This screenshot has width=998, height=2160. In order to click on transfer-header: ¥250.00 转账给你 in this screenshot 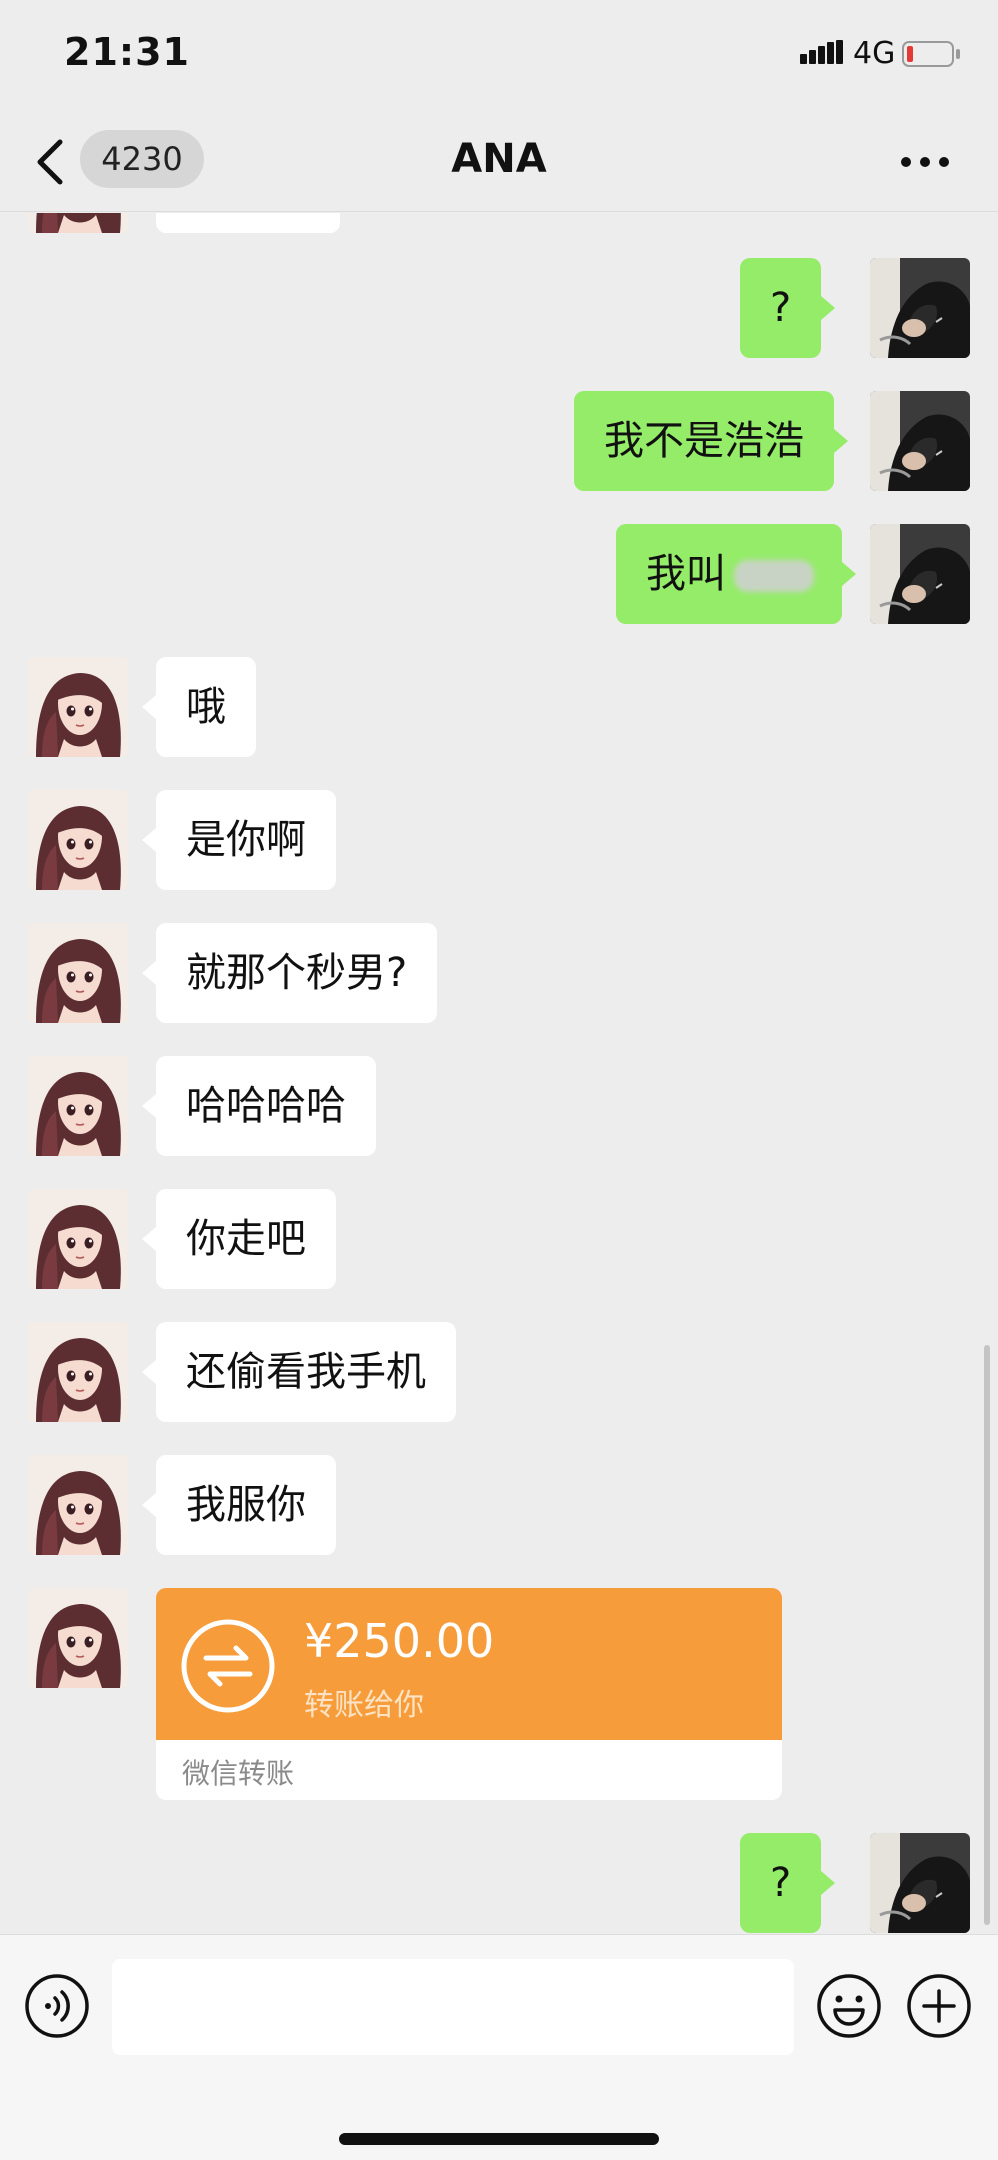, I will do `click(469, 1664)`.